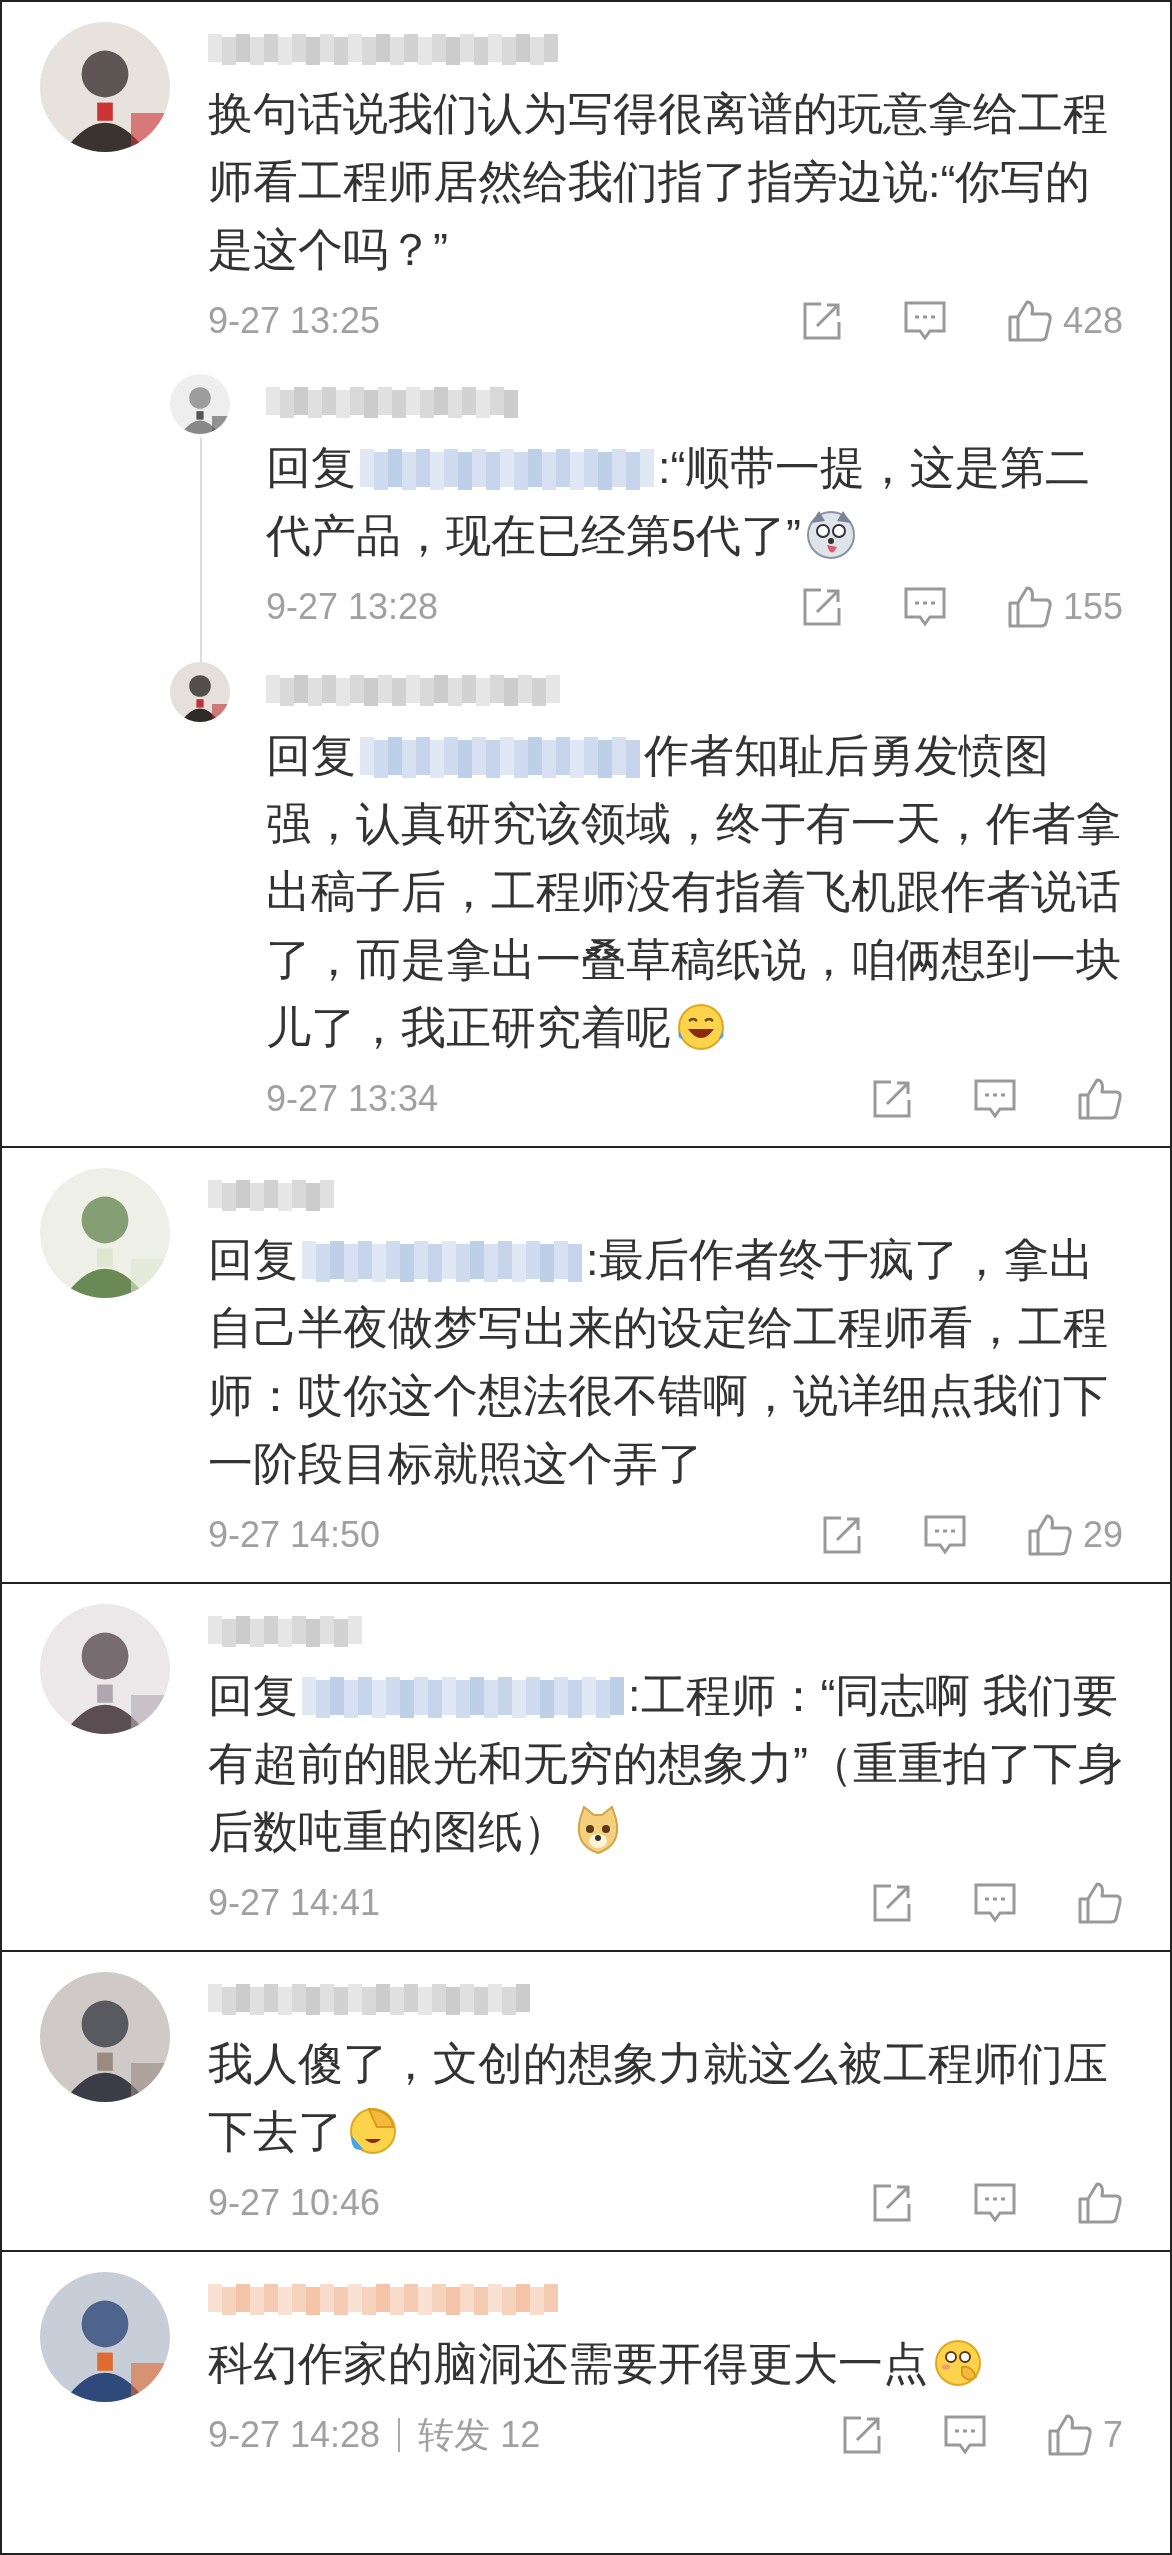 The image size is (1172, 2555). What do you see at coordinates (294, 2435) in the screenshot?
I see `timestamp: 9-27 14:28` at bounding box center [294, 2435].